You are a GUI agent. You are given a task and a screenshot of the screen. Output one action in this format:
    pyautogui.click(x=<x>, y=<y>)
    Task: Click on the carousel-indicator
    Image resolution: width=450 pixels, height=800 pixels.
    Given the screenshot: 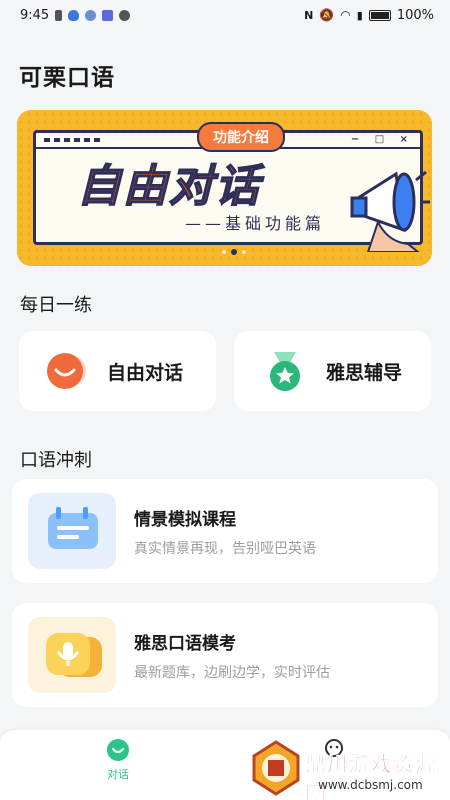 What is the action you would take?
    pyautogui.click(x=234, y=252)
    